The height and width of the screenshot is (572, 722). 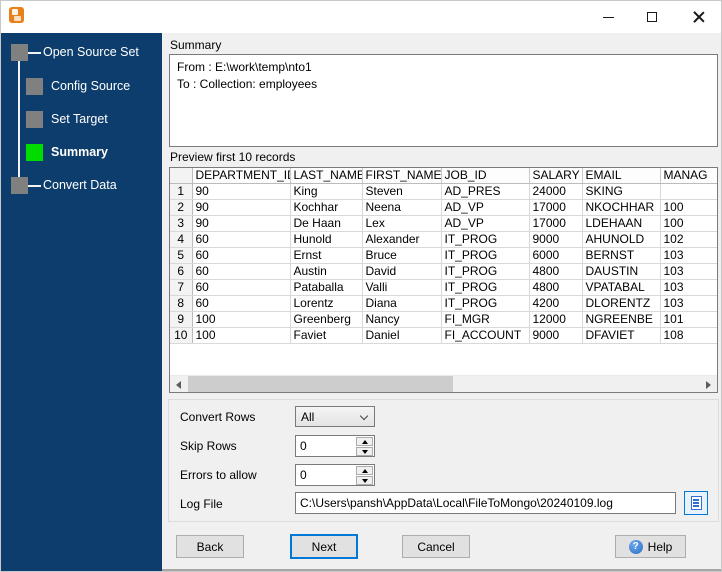 What do you see at coordinates (335, 475) in the screenshot?
I see `errors-to-allow-spinner: 0` at bounding box center [335, 475].